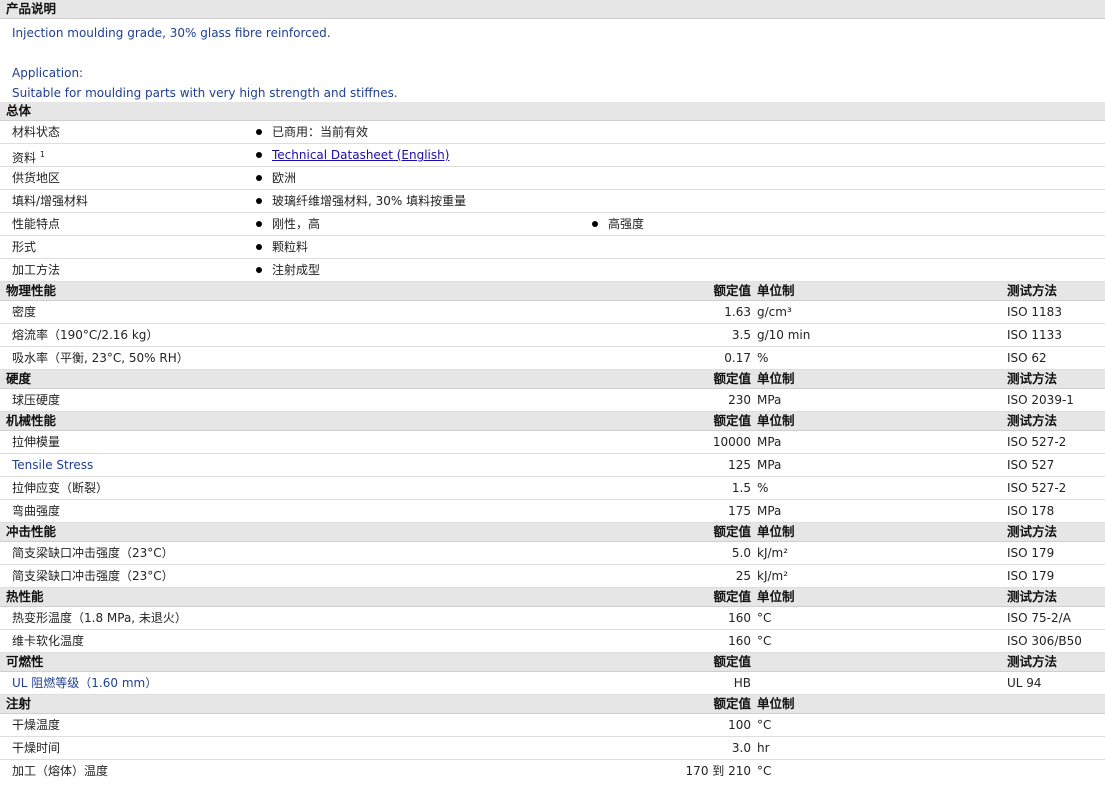  Describe the element at coordinates (552, 618) in the screenshot. I see `property-row: 热变形温度（1.8 MPa, 未退火） 160 °C ISO 75-2/A` at that location.